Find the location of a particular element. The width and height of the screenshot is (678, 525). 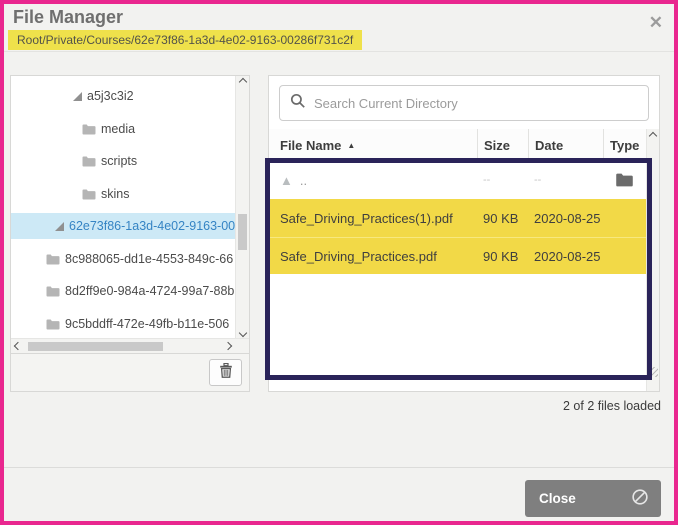

scroll-down-icon is located at coordinates (242, 333).